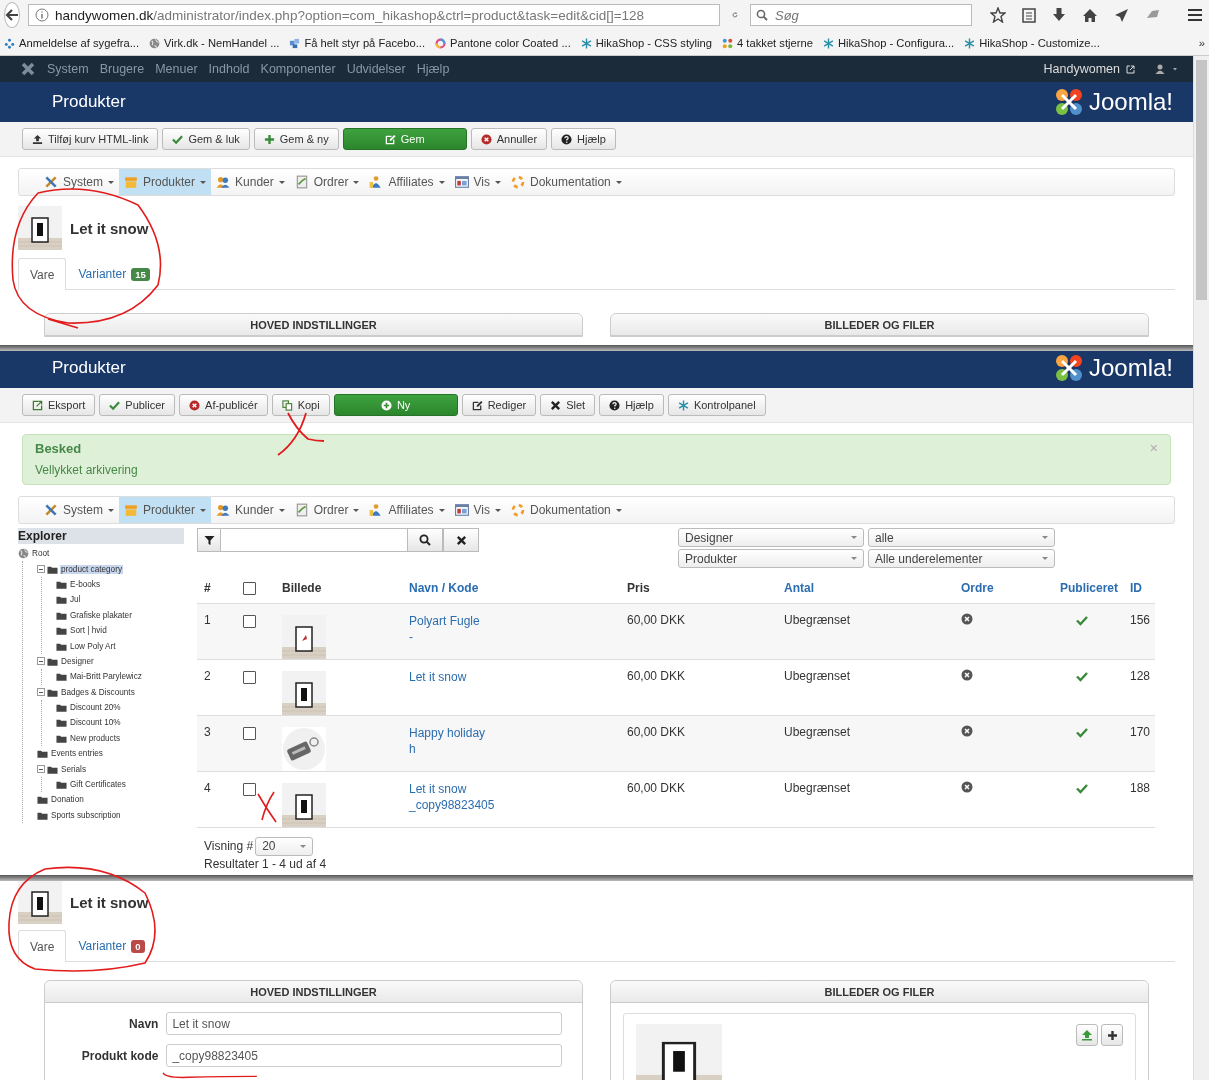  What do you see at coordinates (250, 510) in the screenshot?
I see `submenu-item: Kunder` at bounding box center [250, 510].